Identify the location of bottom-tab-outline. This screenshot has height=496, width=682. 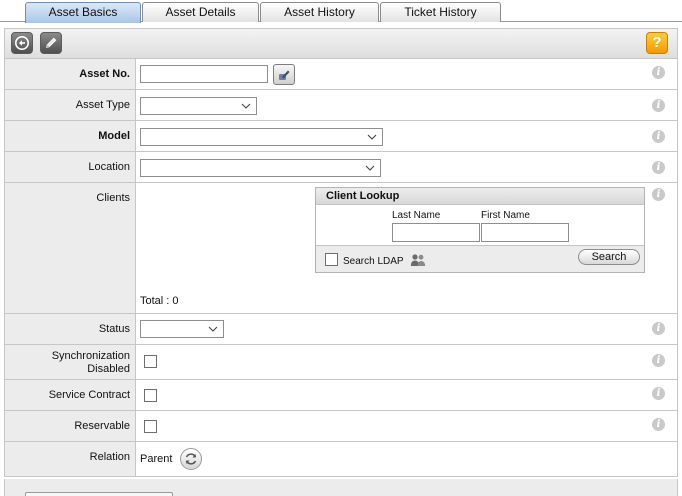
(99, 494).